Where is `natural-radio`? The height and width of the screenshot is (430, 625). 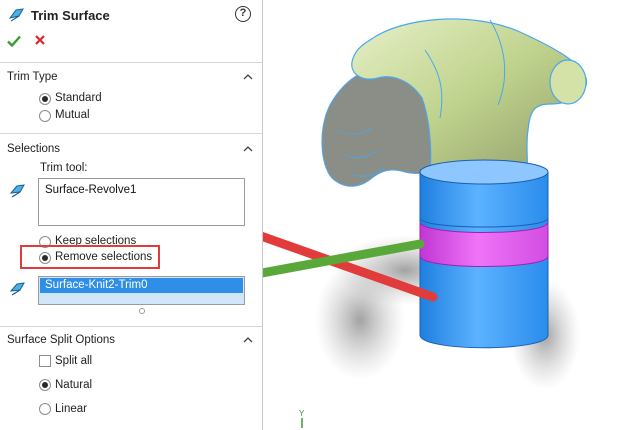
natural-radio is located at coordinates (45, 385).